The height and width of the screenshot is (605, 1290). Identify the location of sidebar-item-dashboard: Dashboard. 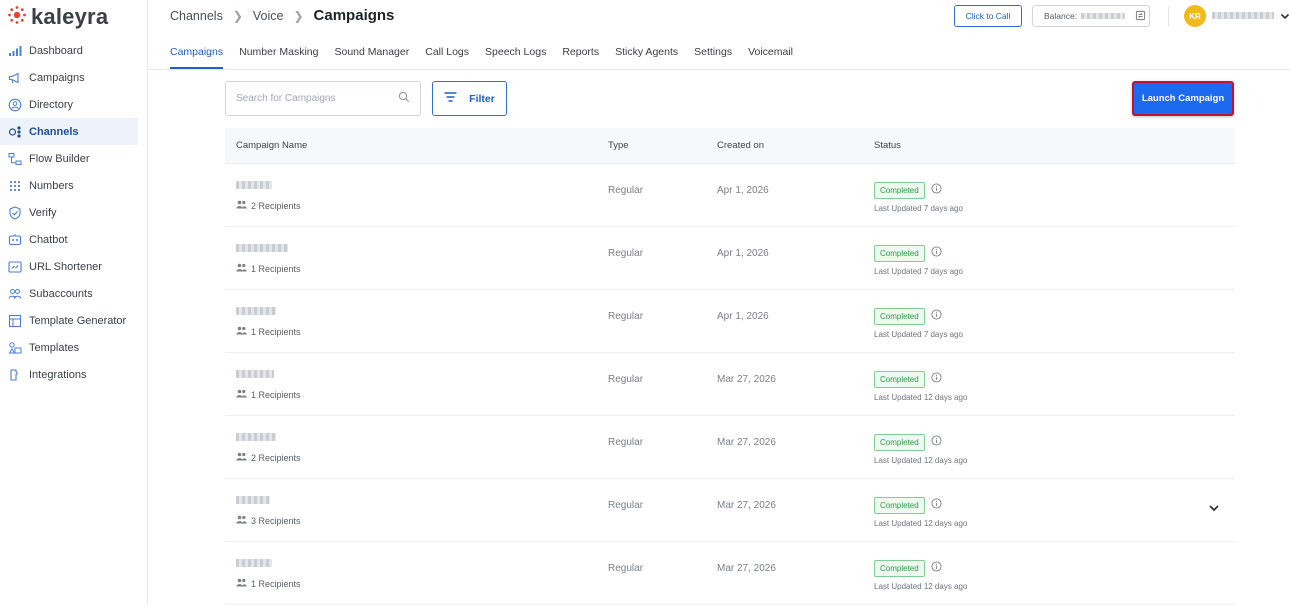
(69, 50).